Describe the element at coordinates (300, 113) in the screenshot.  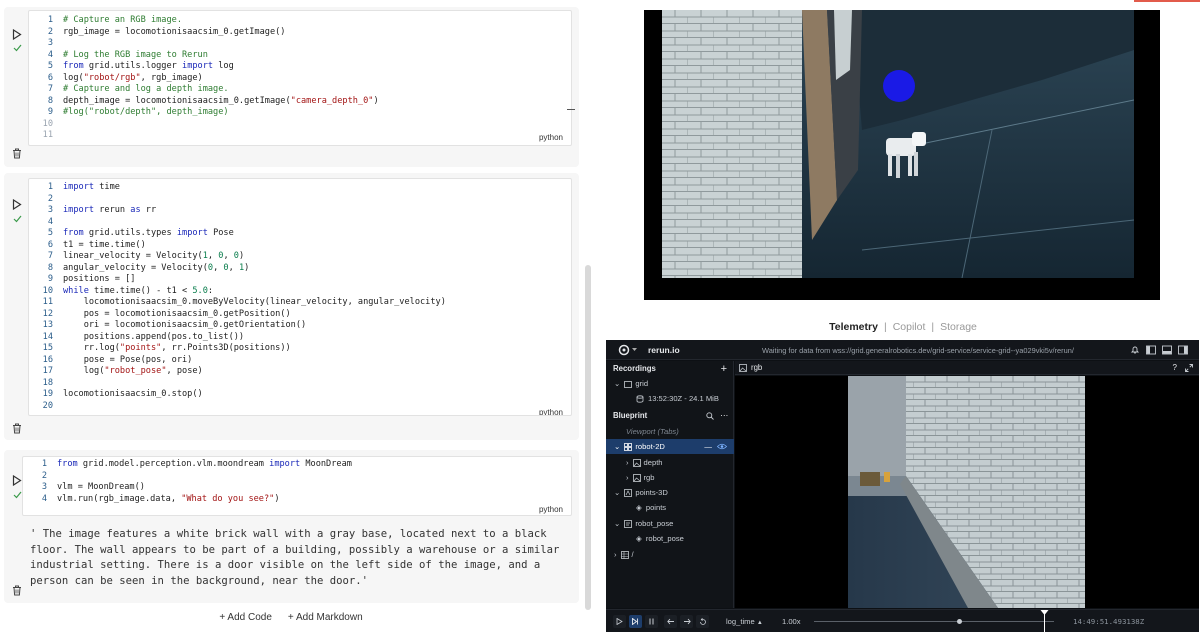
I see `code-line: 9 #log("robot/depth", depth_image)` at that location.